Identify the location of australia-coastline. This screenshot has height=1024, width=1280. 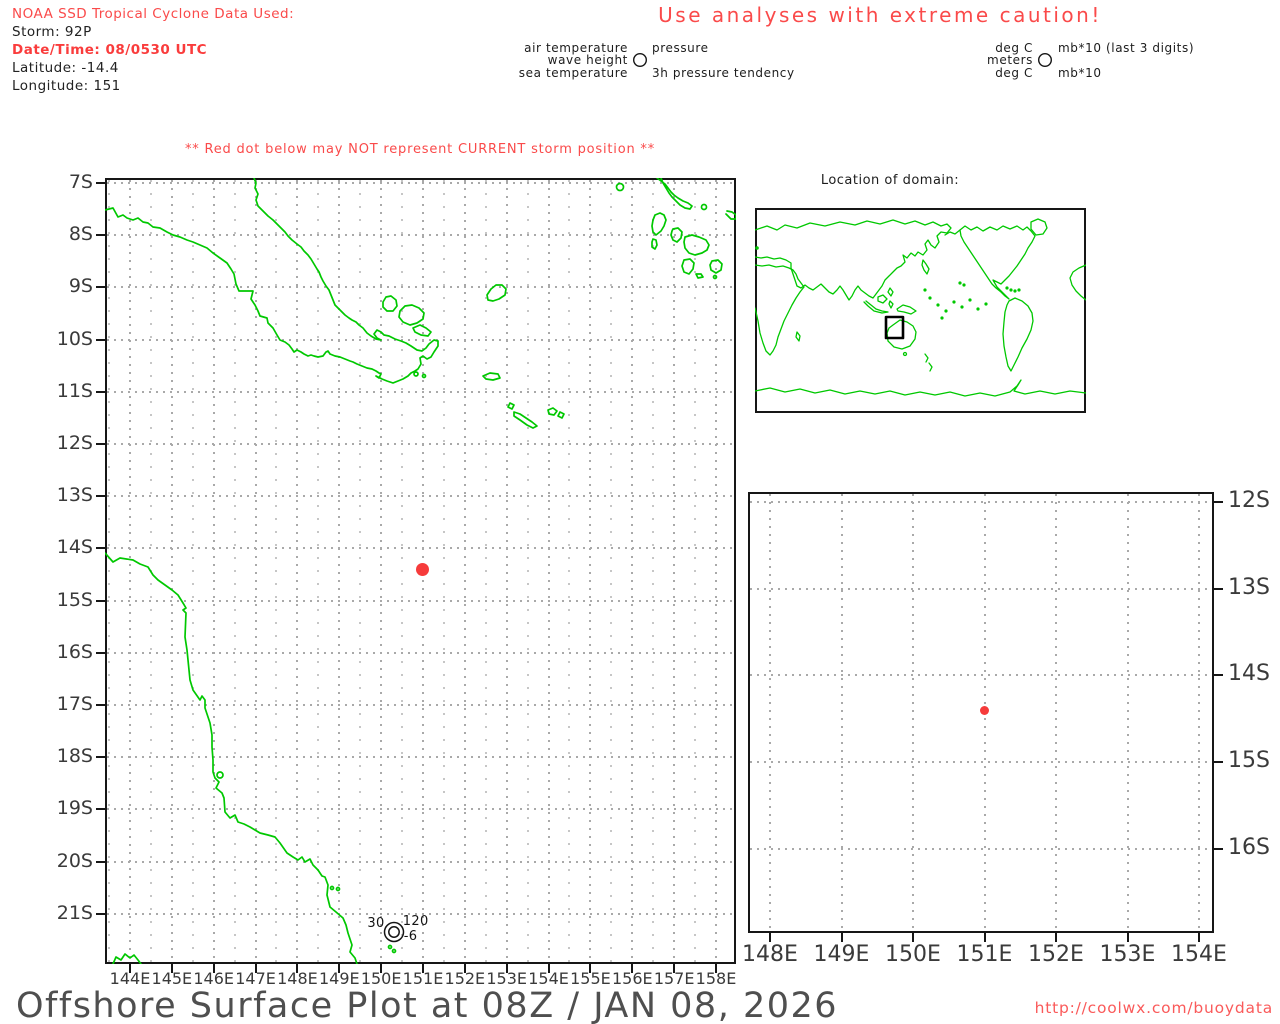
(231, 758).